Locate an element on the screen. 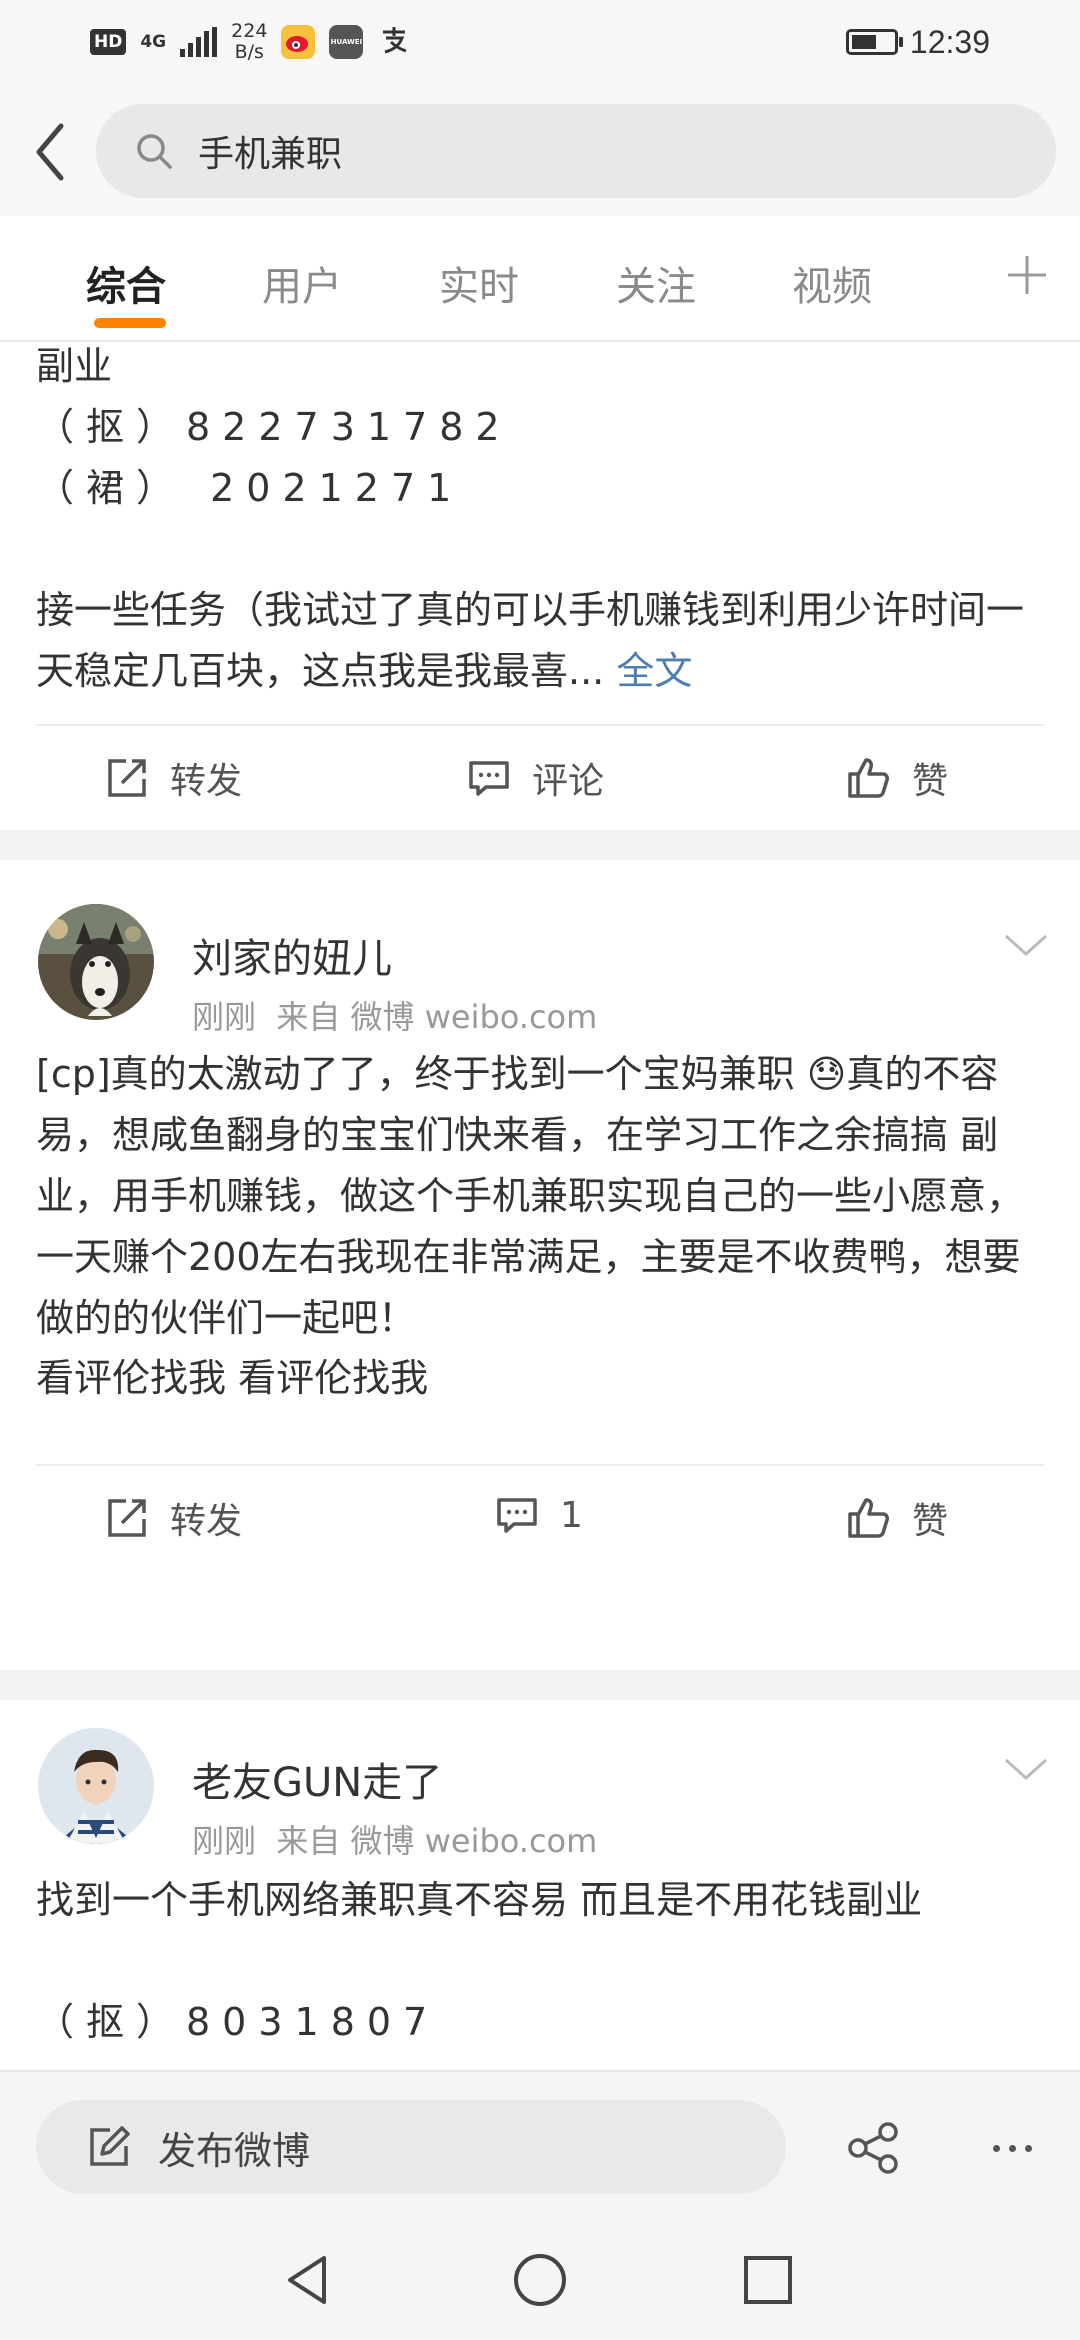 The width and height of the screenshot is (1080, 2340). system-navigation-bar is located at coordinates (540, 2280).